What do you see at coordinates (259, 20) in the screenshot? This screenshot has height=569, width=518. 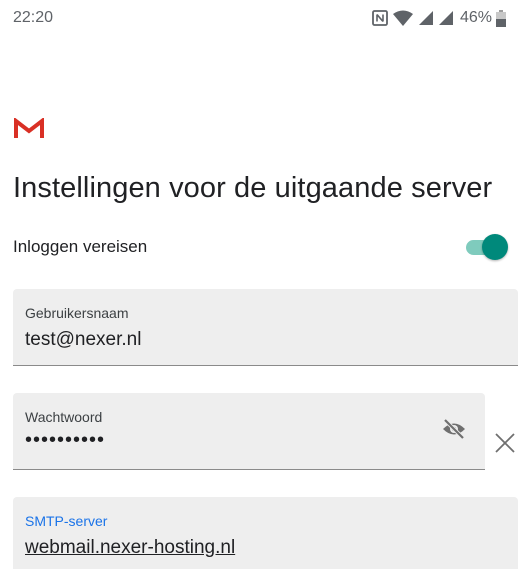 I see `status-bar: 22:20 46%` at bounding box center [259, 20].